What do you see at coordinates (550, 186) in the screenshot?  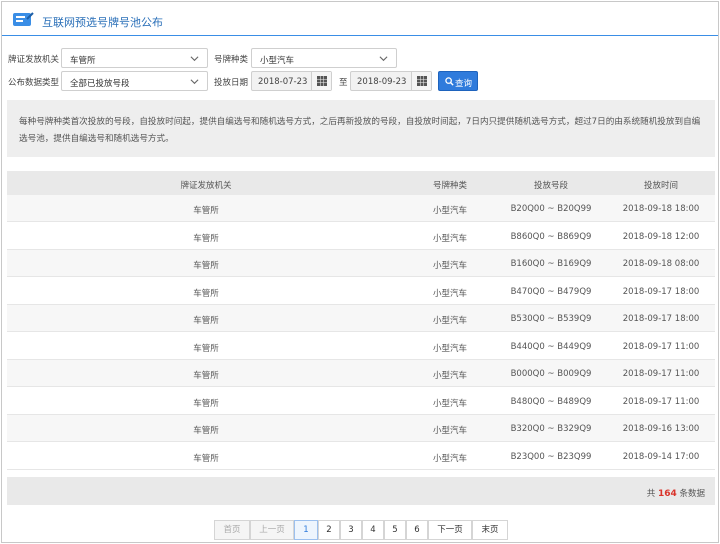 I see `column-header-range: 投放号段` at bounding box center [550, 186].